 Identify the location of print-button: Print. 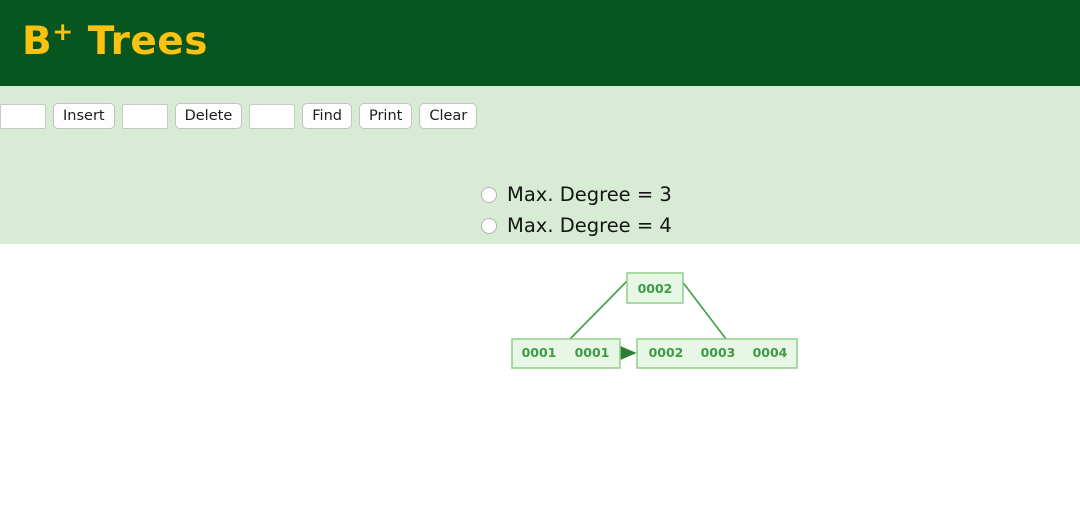
(385, 116).